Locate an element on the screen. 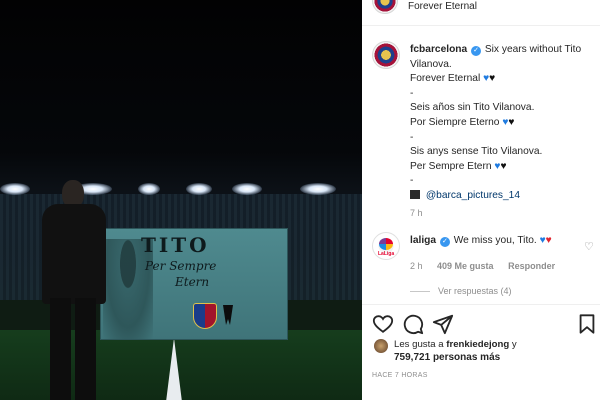  club-crest is located at coordinates (205, 316).